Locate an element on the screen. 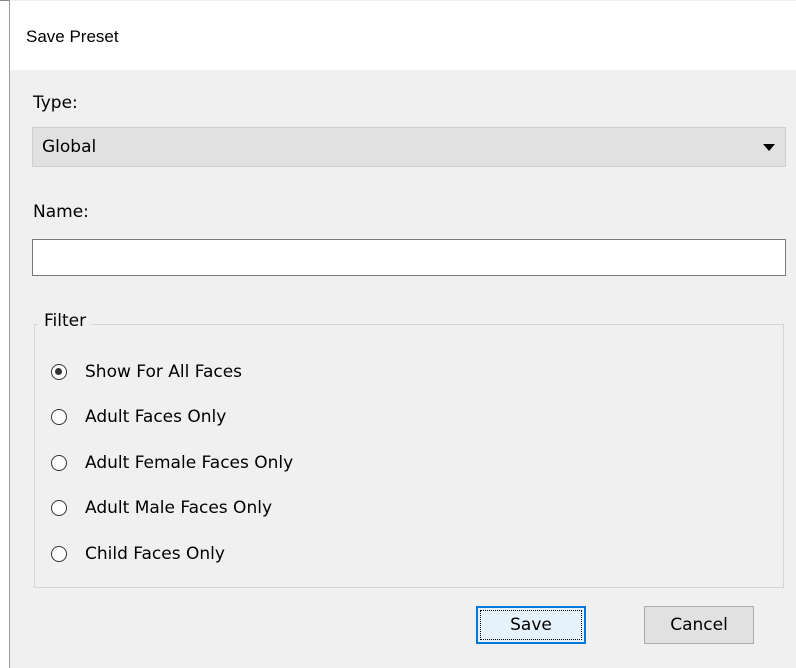 Image resolution: width=796 pixels, height=668 pixels. radio-label: Child Faces Only is located at coordinates (155, 554).